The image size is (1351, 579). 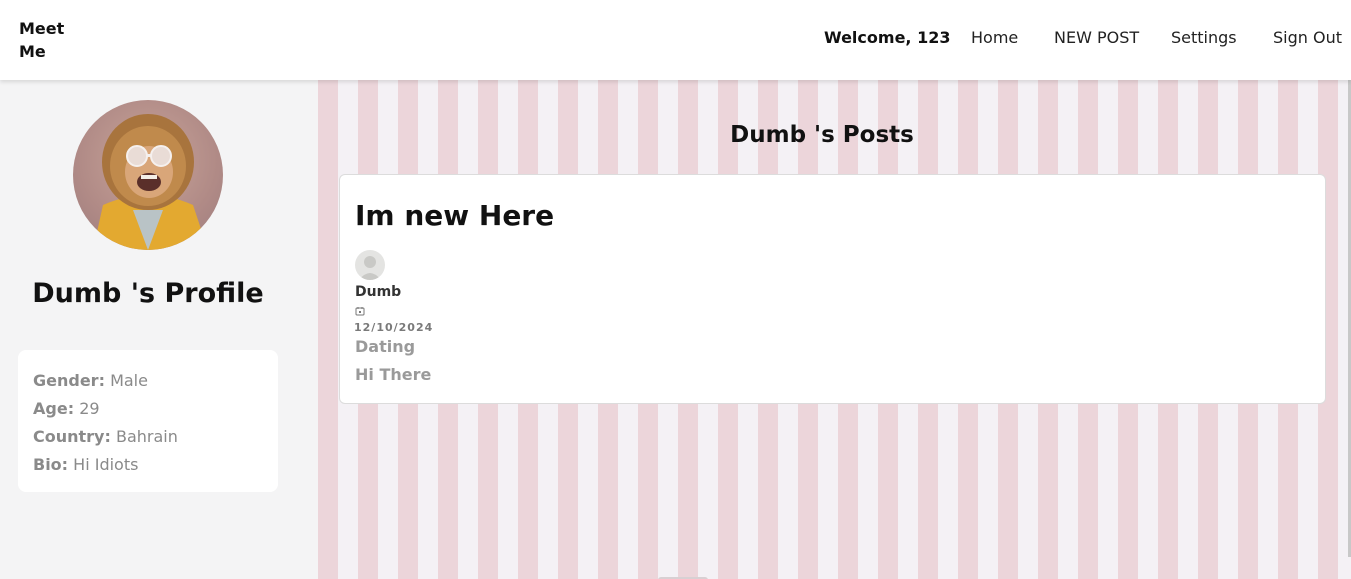 I want to click on nav-new-post-link: NEW POST, so click(x=1096, y=37).